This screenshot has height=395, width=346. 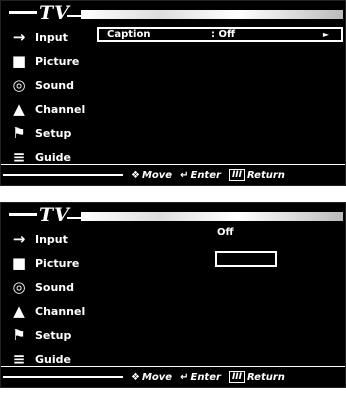 I want to click on chevron-right-icon: ►, so click(x=325, y=34).